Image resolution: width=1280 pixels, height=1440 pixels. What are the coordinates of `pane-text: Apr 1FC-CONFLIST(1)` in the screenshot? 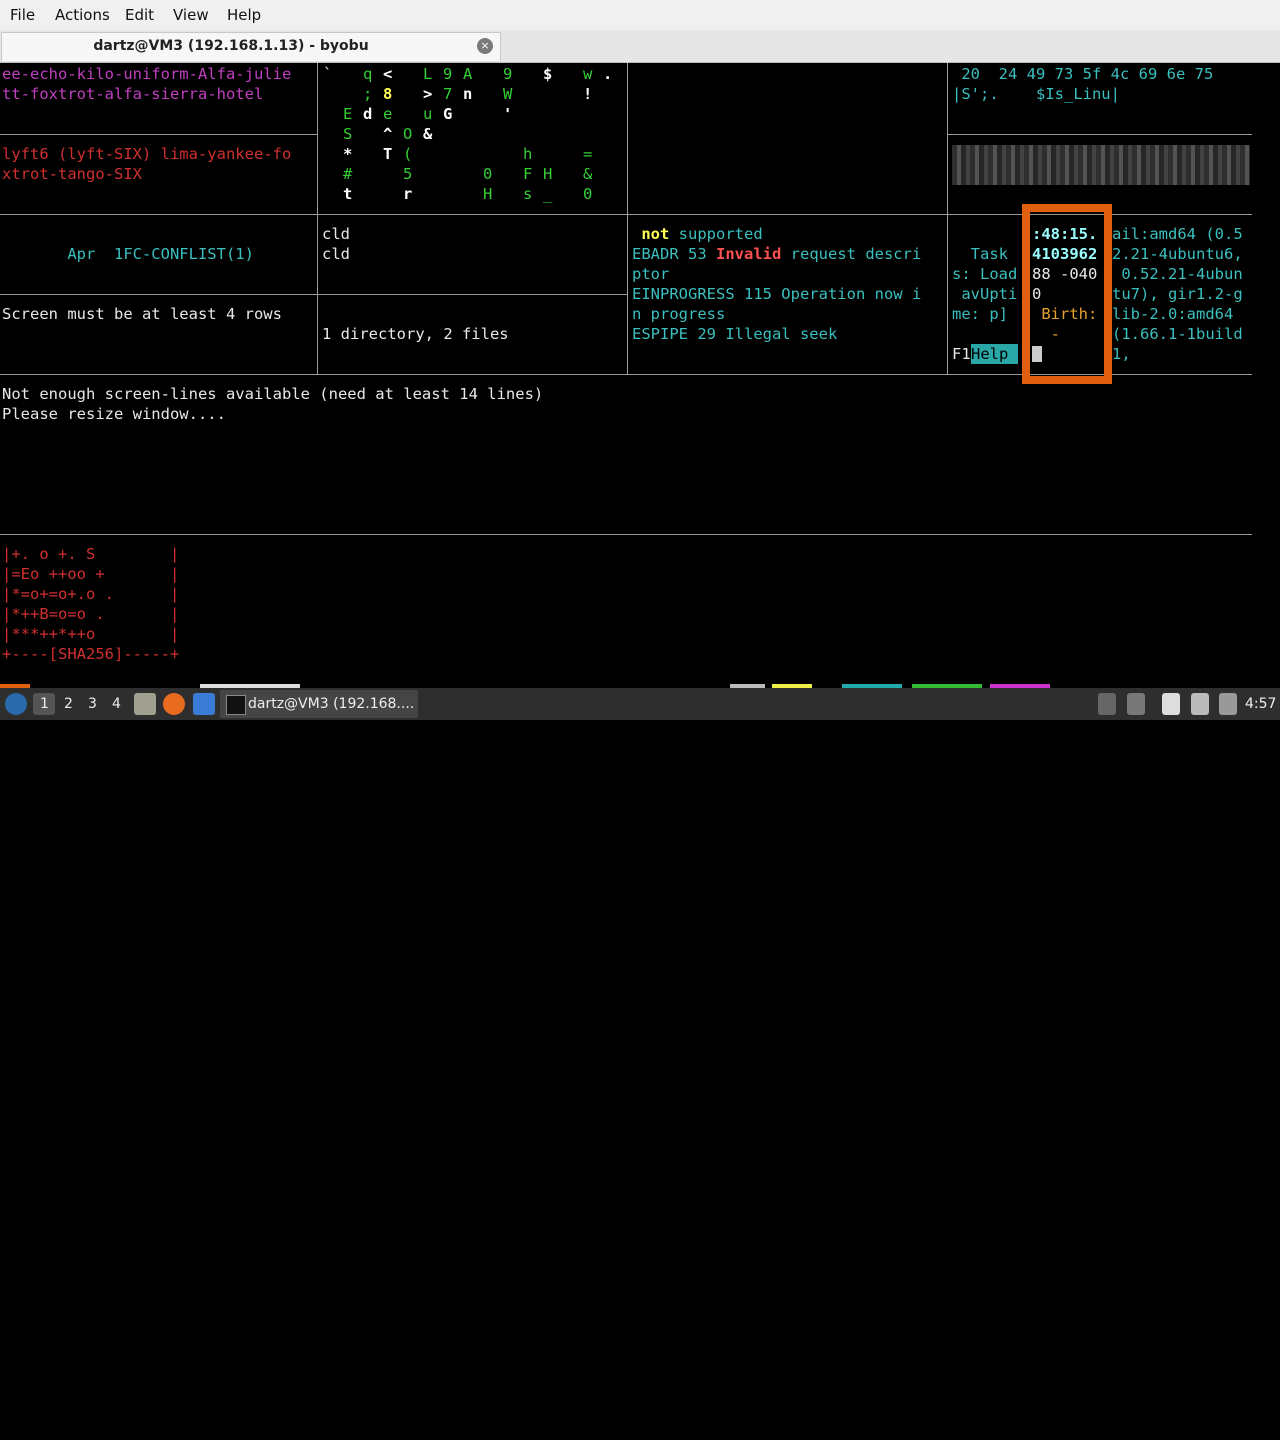 It's located at (128, 254).